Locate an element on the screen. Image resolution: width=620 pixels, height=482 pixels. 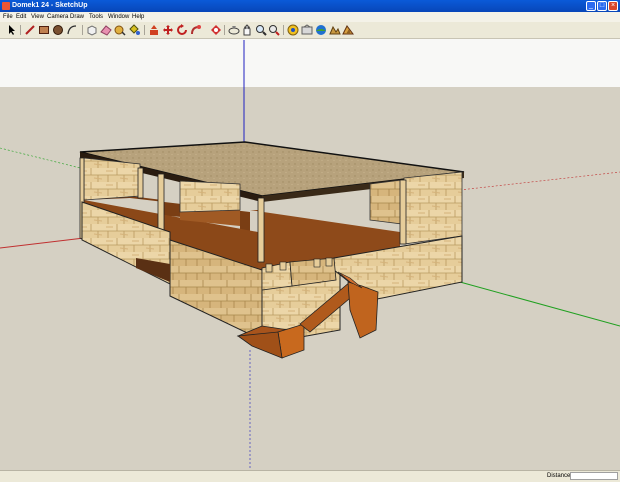
measurement-label: Distance is located at coordinates (559, 476).